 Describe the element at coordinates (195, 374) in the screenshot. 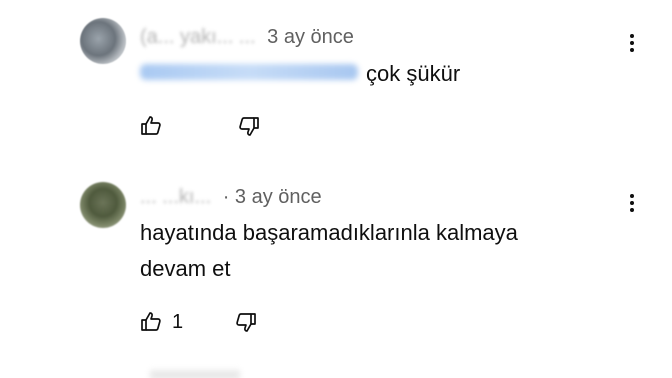

I see `next-comment-preview` at that location.